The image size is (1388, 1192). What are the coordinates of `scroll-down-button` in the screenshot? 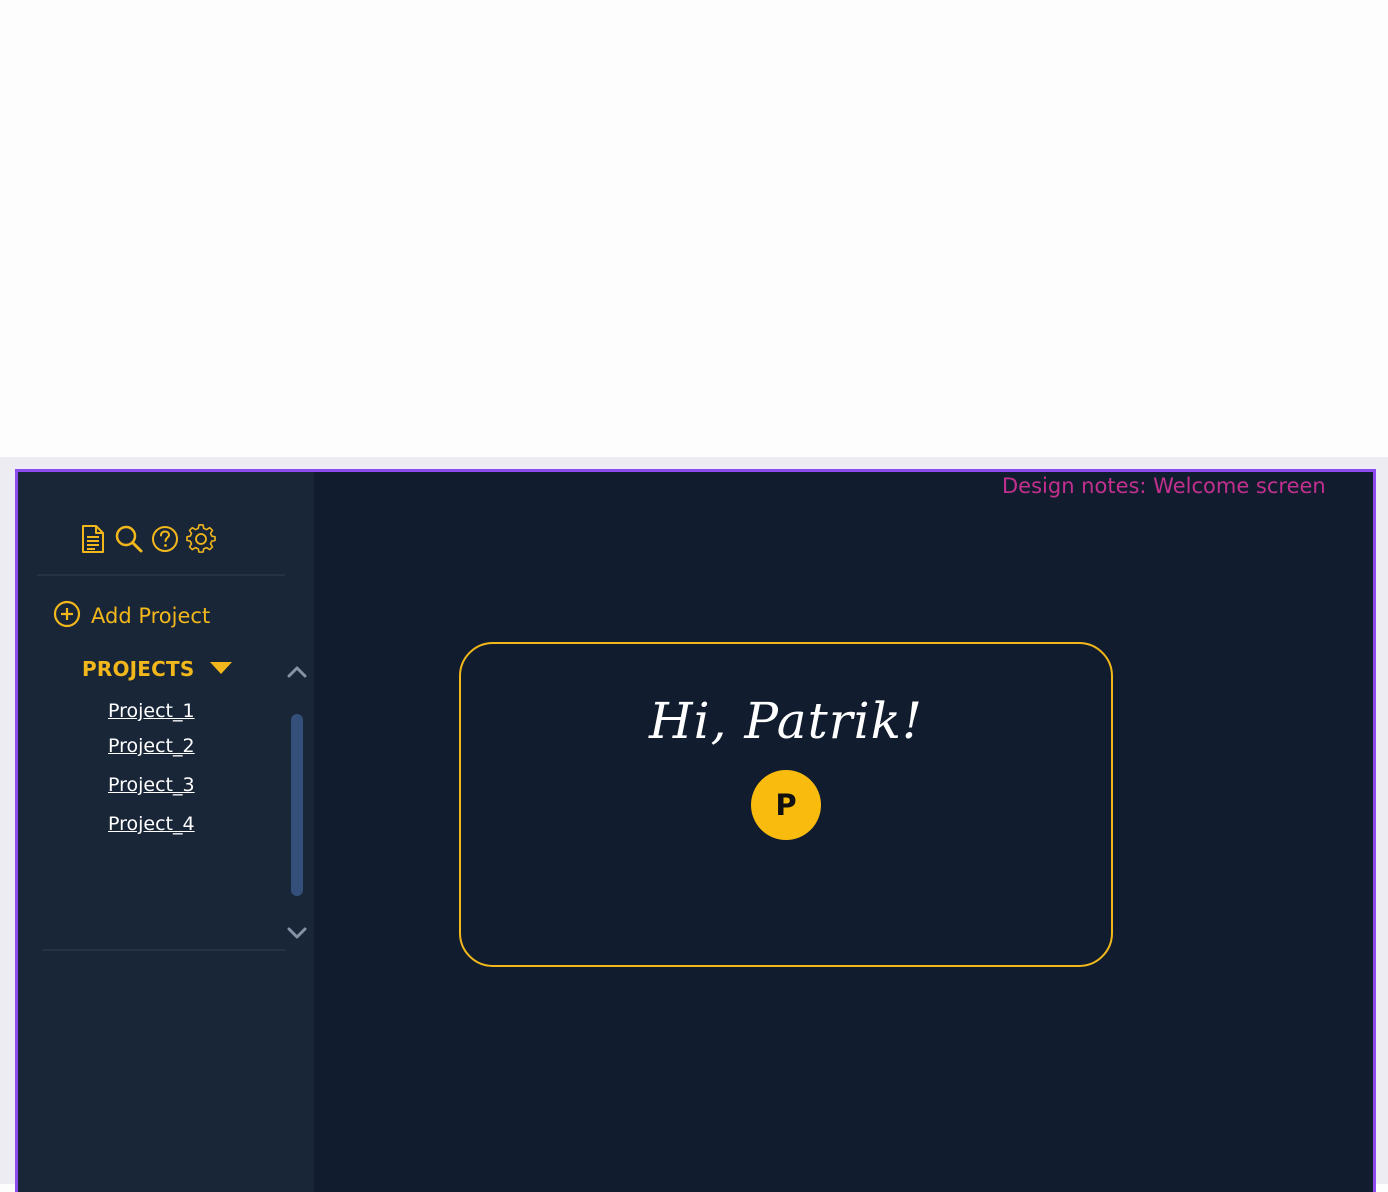 It's located at (297, 933).